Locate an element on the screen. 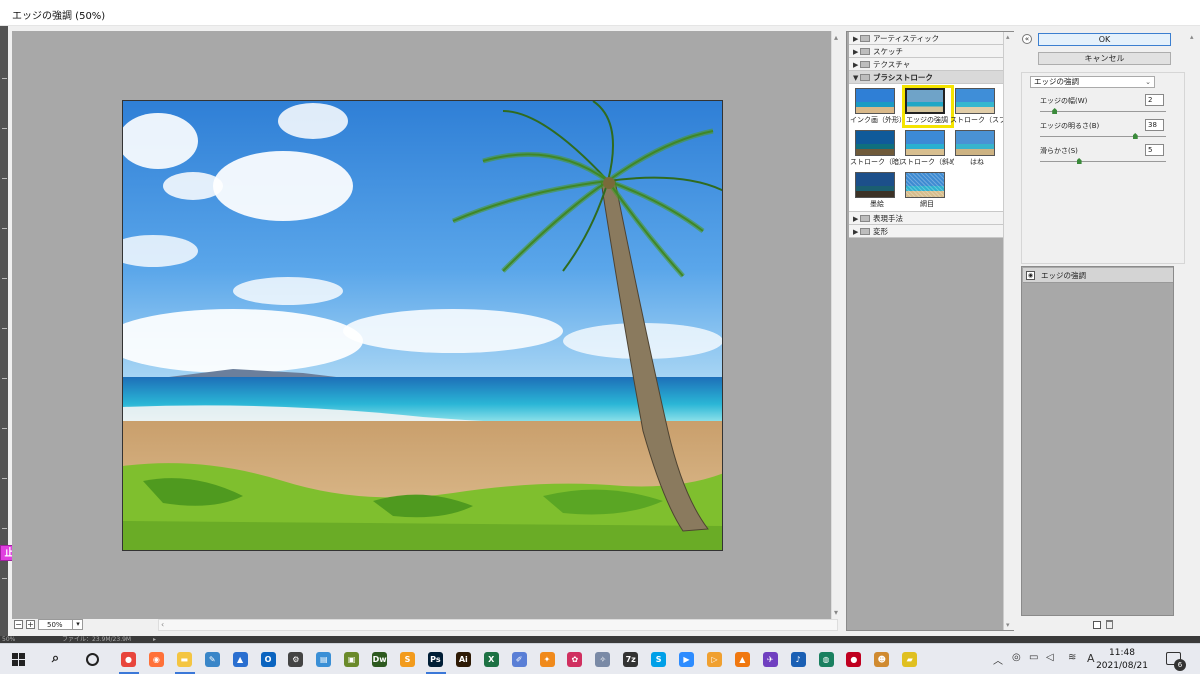  thumbnail-label: エッジの強調 is located at coordinates (927, 120).